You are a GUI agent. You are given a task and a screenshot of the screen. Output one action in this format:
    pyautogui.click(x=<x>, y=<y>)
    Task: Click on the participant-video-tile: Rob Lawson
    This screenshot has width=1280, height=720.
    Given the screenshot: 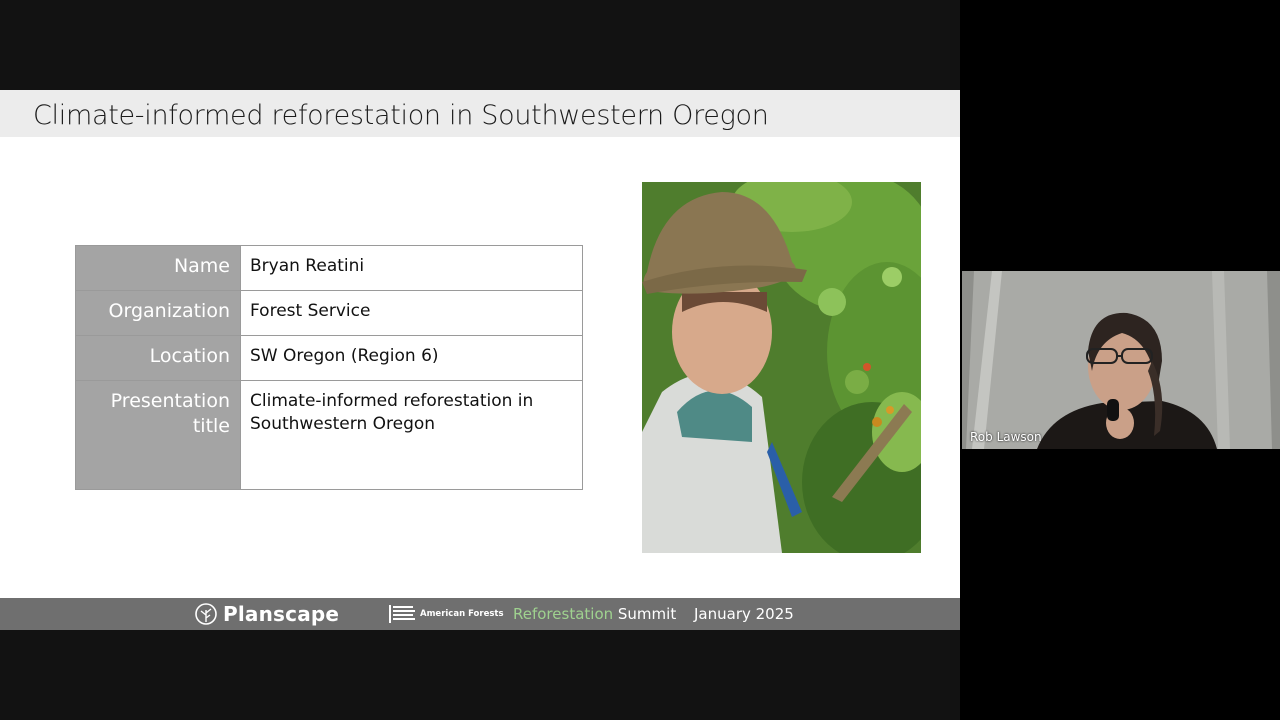 What is the action you would take?
    pyautogui.click(x=1121, y=360)
    